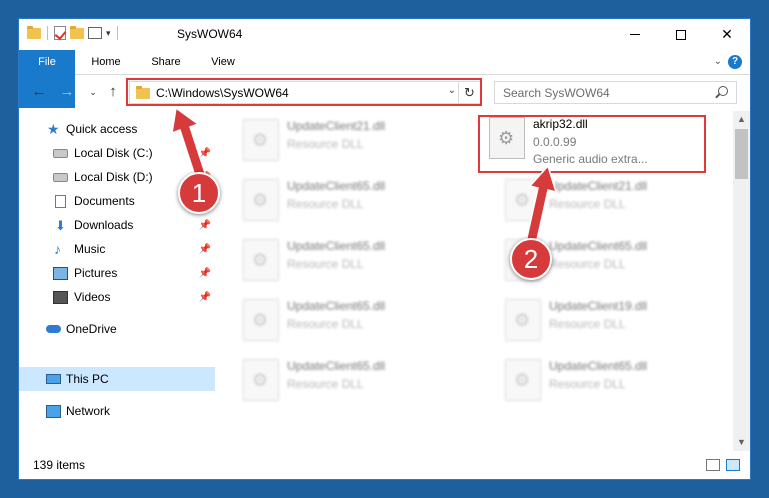  Describe the element at coordinates (199, 193) in the screenshot. I see `callout-1: 1` at that location.